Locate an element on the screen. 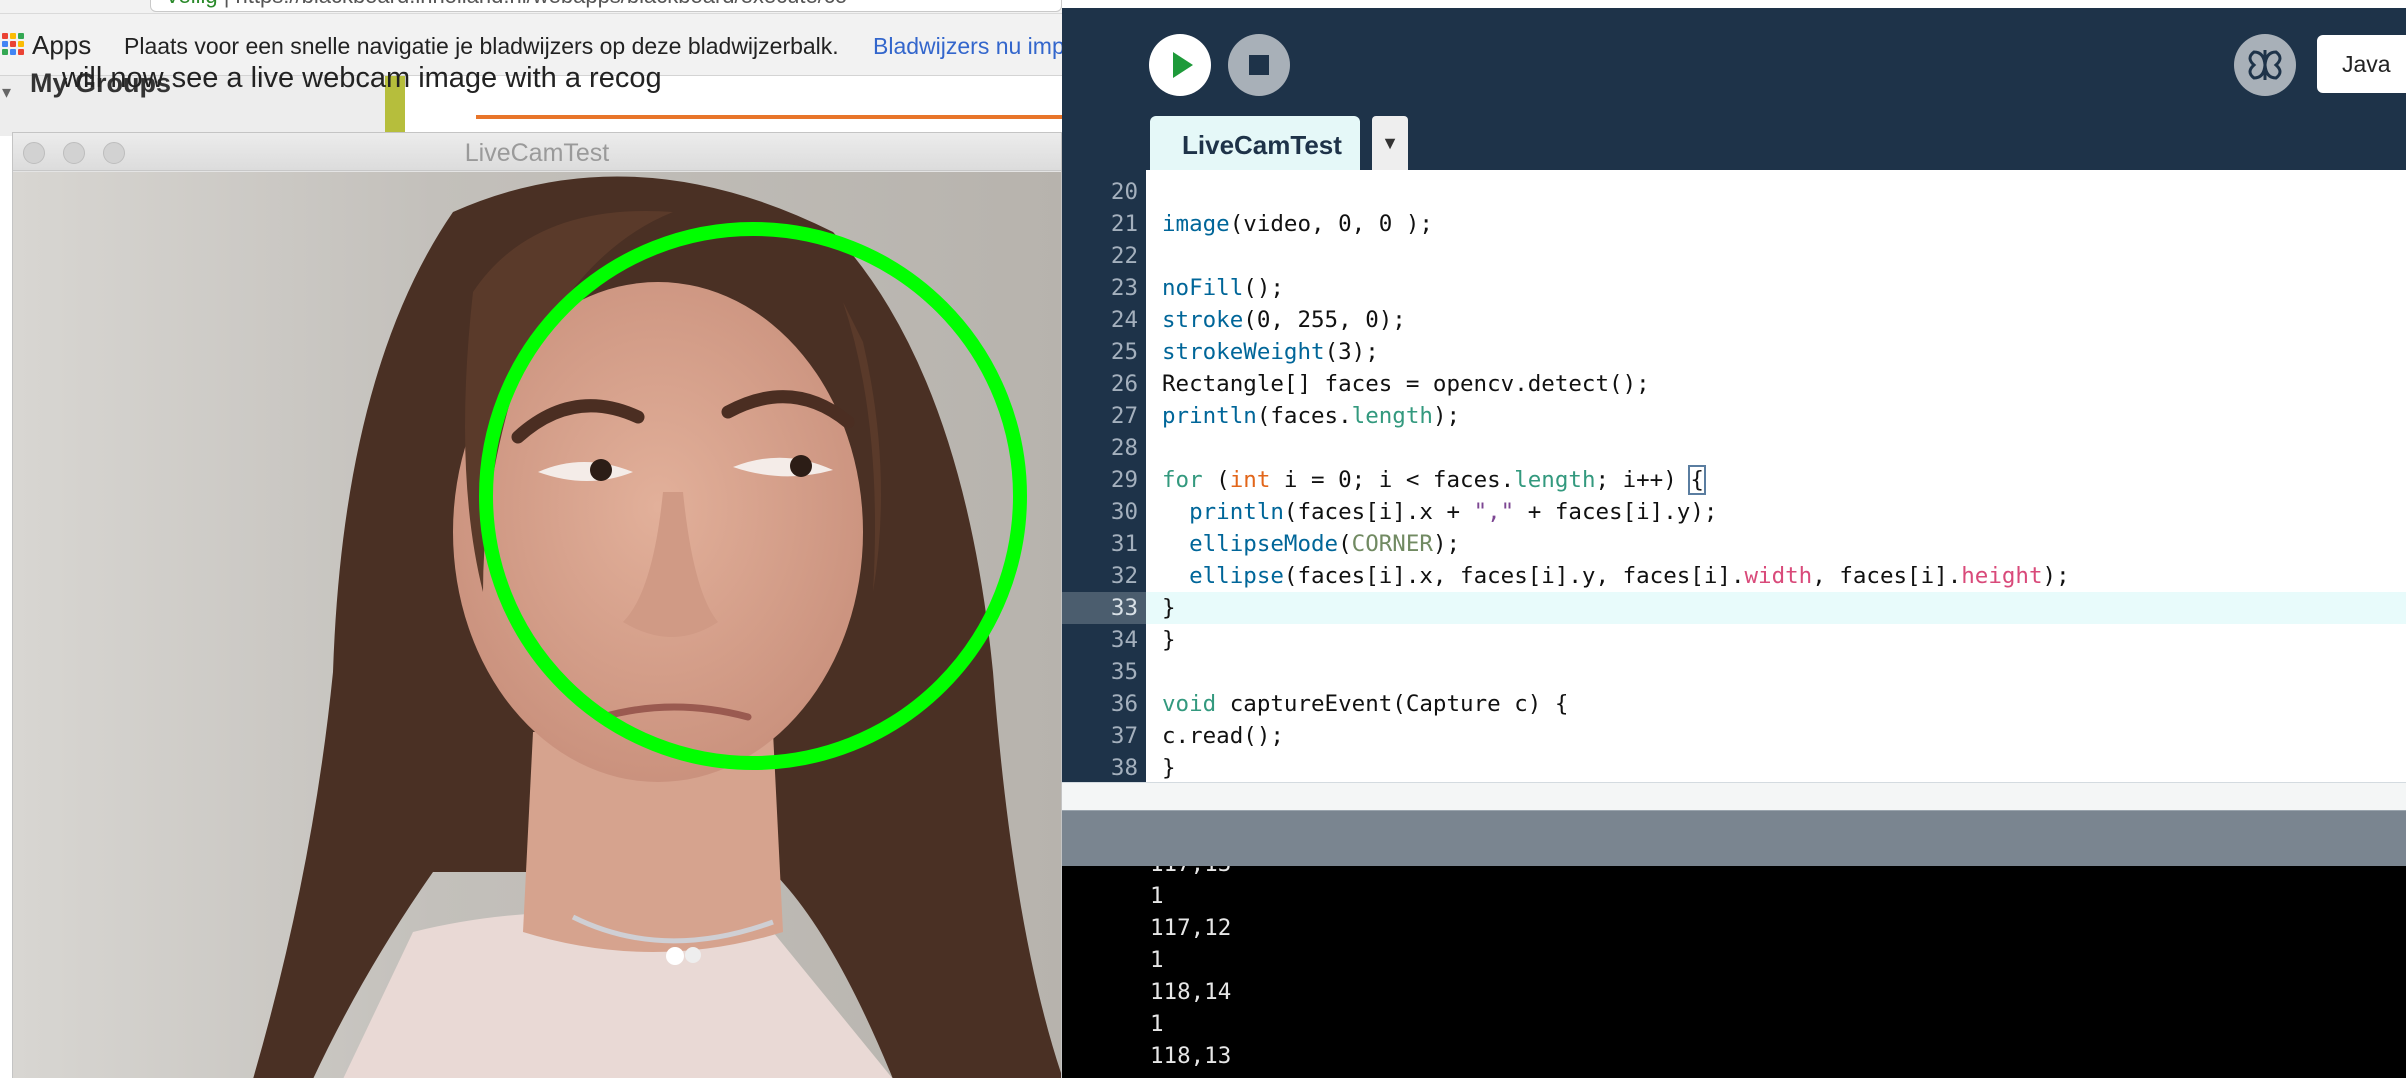 Image resolution: width=2406 pixels, height=1078 pixels. code-text: println(faces[i].x + "," + faces[i].y); is located at coordinates (1453, 512).